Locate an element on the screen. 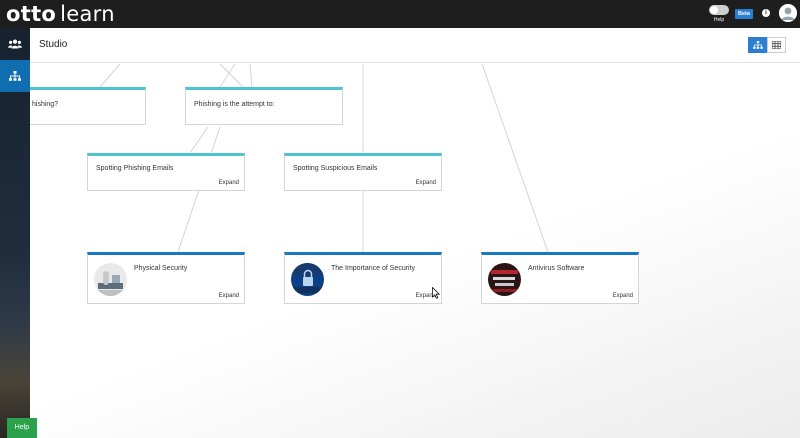 The width and height of the screenshot is (800, 438). card-title: Antivirus Software is located at coordinates (556, 268).